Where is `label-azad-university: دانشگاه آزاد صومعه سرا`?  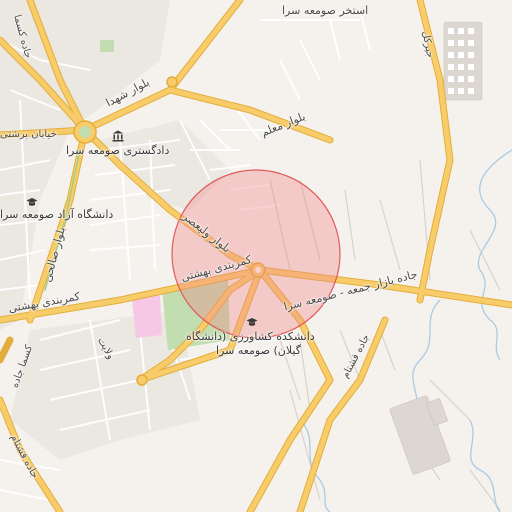 label-azad-university: دانشگاه آزاد صومعه سرا is located at coordinates (56, 214).